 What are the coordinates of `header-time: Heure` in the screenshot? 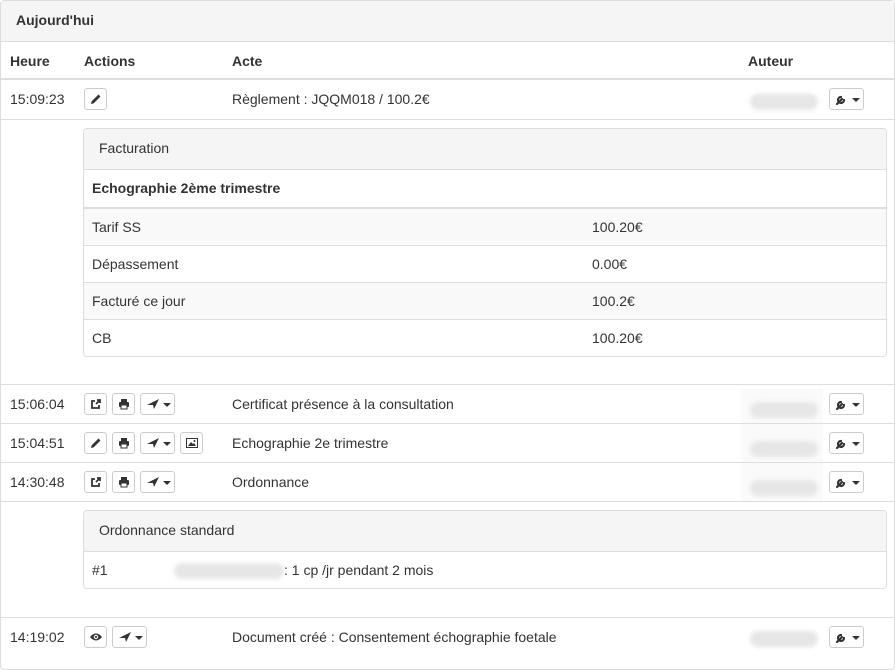 It's located at (30, 61).